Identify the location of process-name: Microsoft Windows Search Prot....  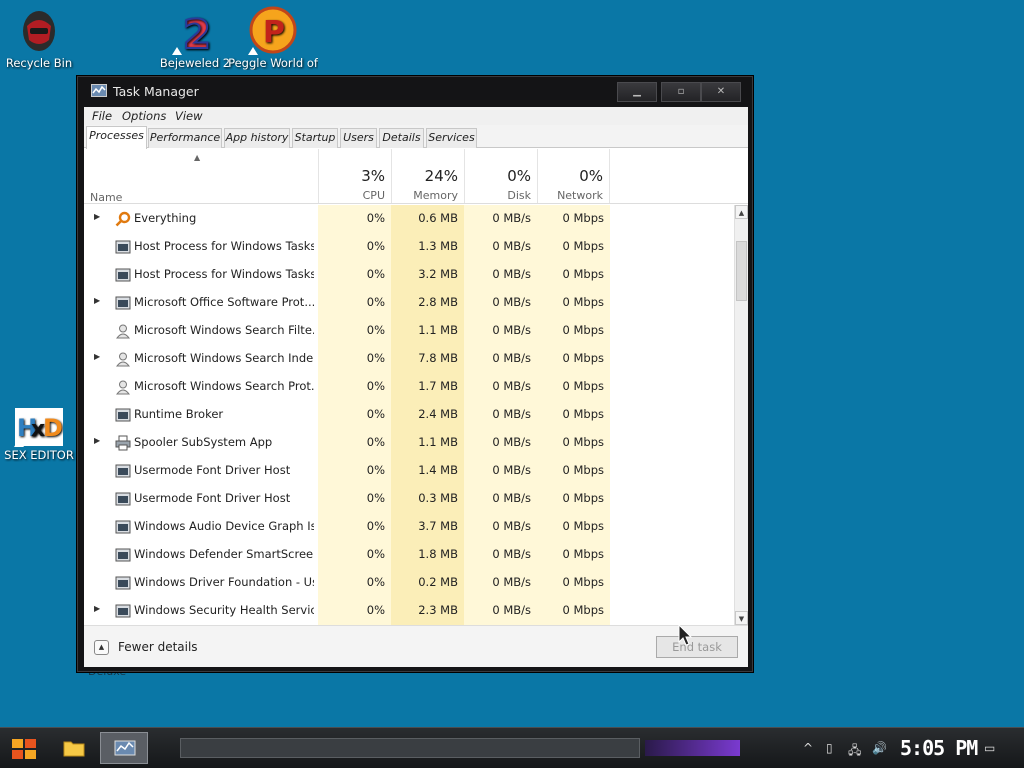
(224, 386).